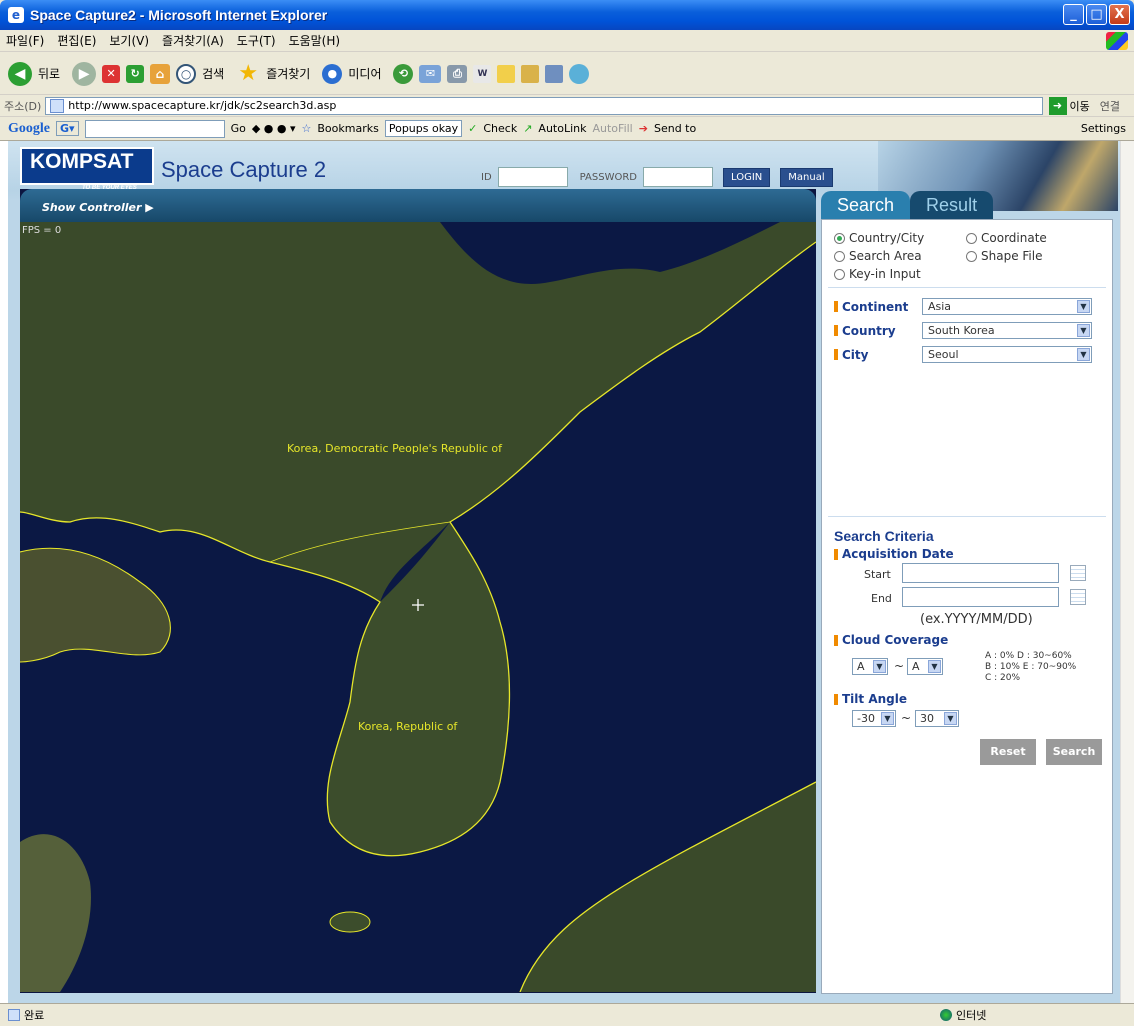  Describe the element at coordinates (1080, 106) in the screenshot. I see `go-button: 이동` at that location.